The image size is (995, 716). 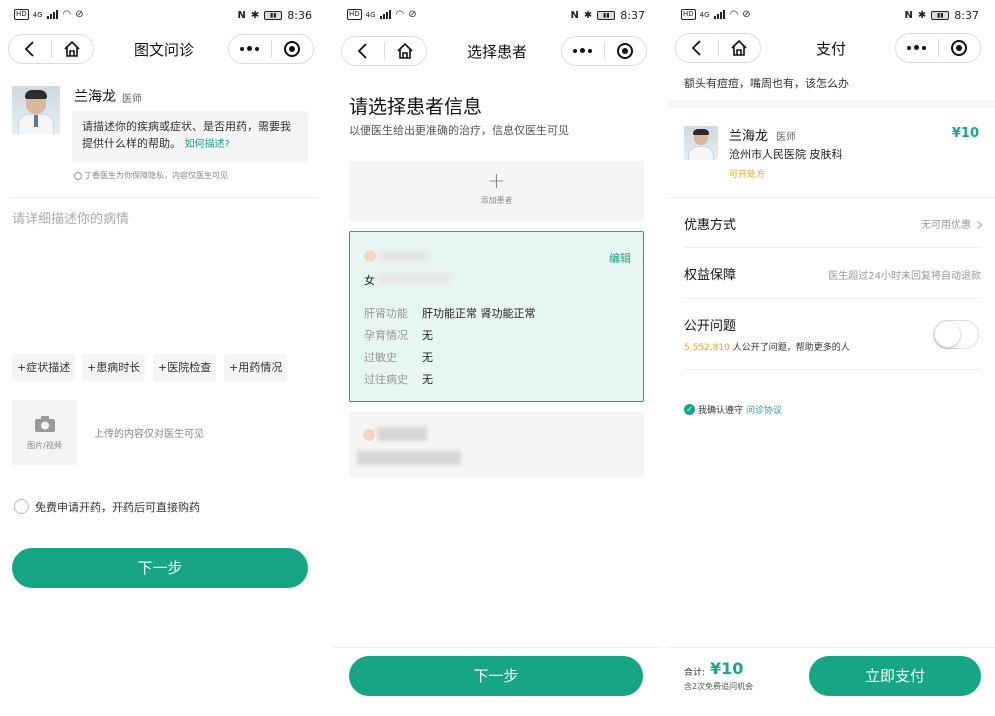 What do you see at coordinates (946, 225) in the screenshot?
I see `discount-value: 无可用优惠` at bounding box center [946, 225].